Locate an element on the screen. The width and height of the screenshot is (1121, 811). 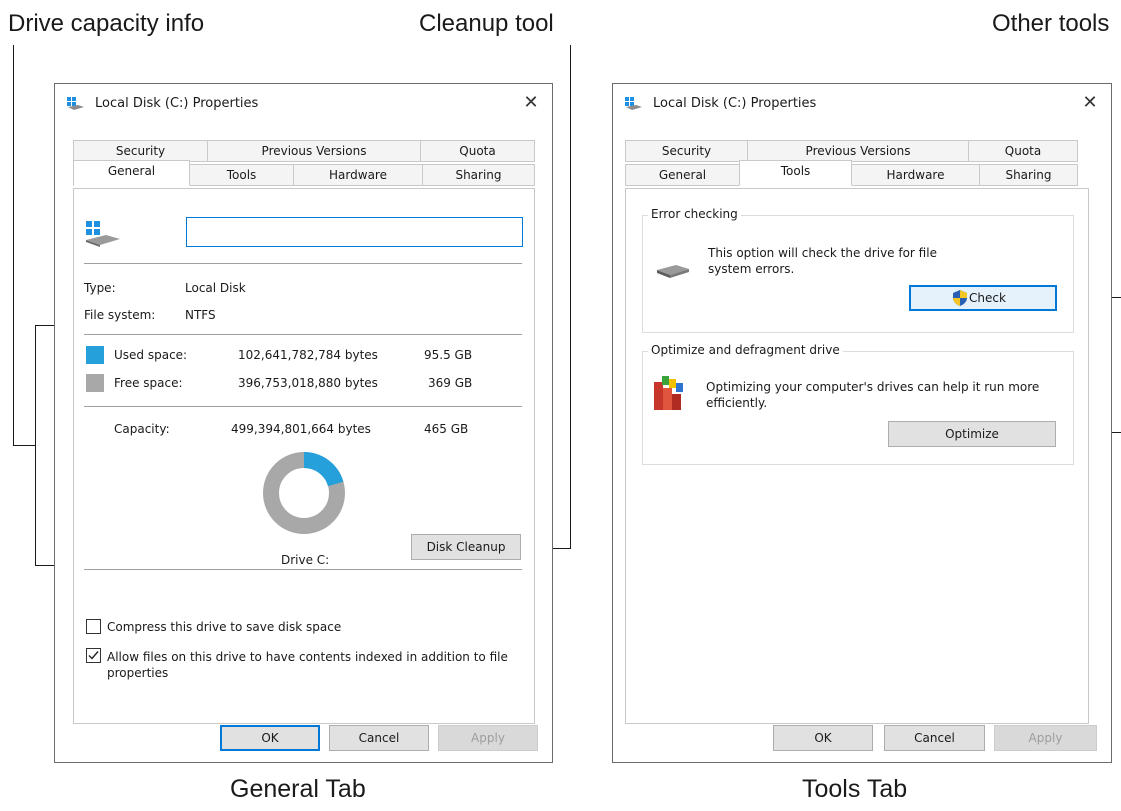
file-system-value: NTFS is located at coordinates (200, 315).